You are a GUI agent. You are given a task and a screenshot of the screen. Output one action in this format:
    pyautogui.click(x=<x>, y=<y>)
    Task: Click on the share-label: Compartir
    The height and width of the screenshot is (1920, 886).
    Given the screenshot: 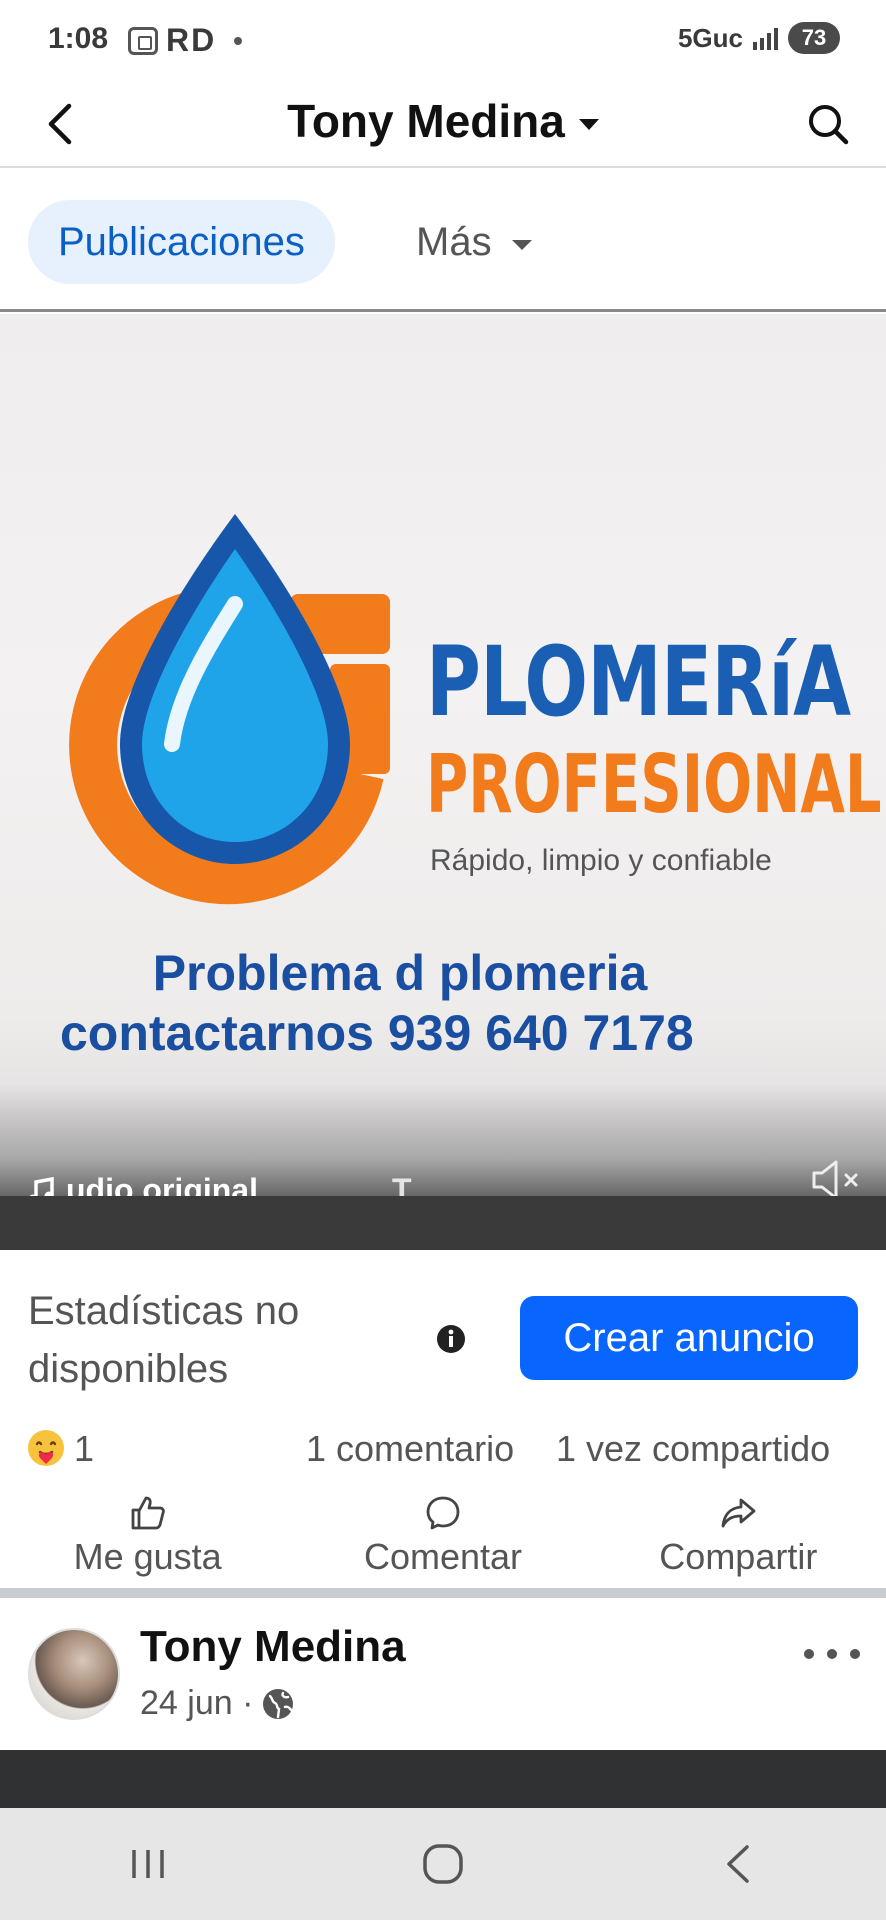 What is the action you would take?
    pyautogui.click(x=738, y=1556)
    